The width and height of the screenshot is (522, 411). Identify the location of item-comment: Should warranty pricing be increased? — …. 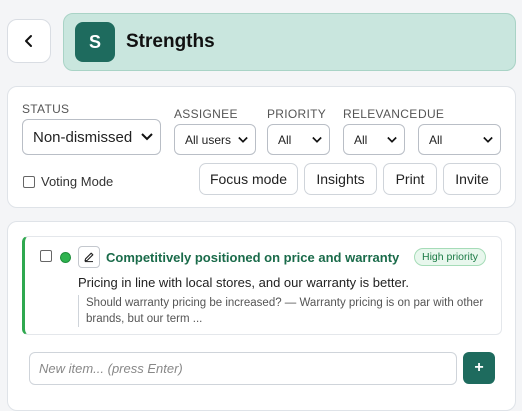
(285, 311).